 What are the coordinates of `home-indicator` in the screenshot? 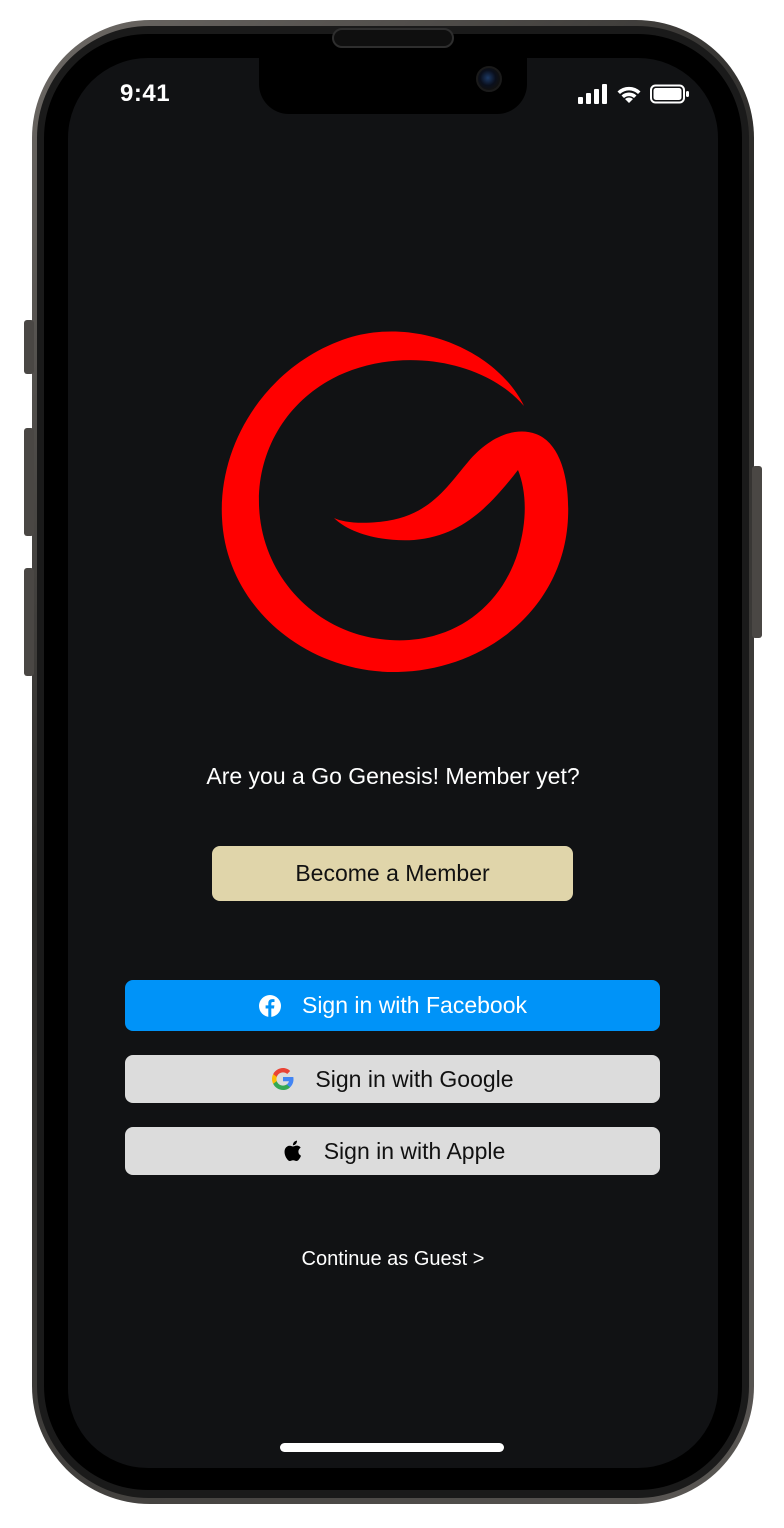 It's located at (392, 1447).